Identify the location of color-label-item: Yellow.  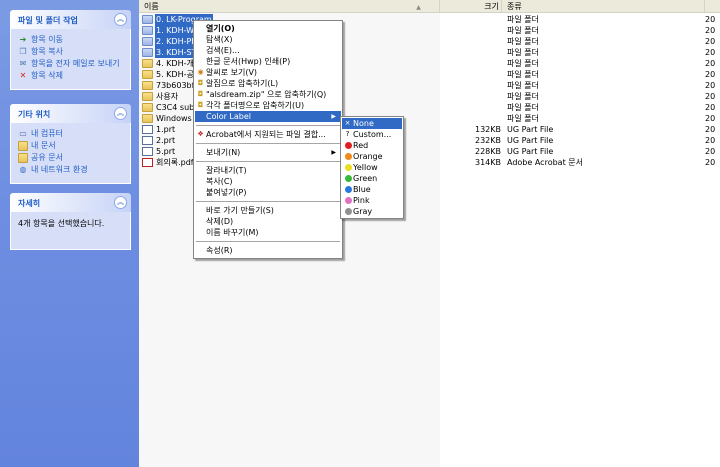
(372, 167).